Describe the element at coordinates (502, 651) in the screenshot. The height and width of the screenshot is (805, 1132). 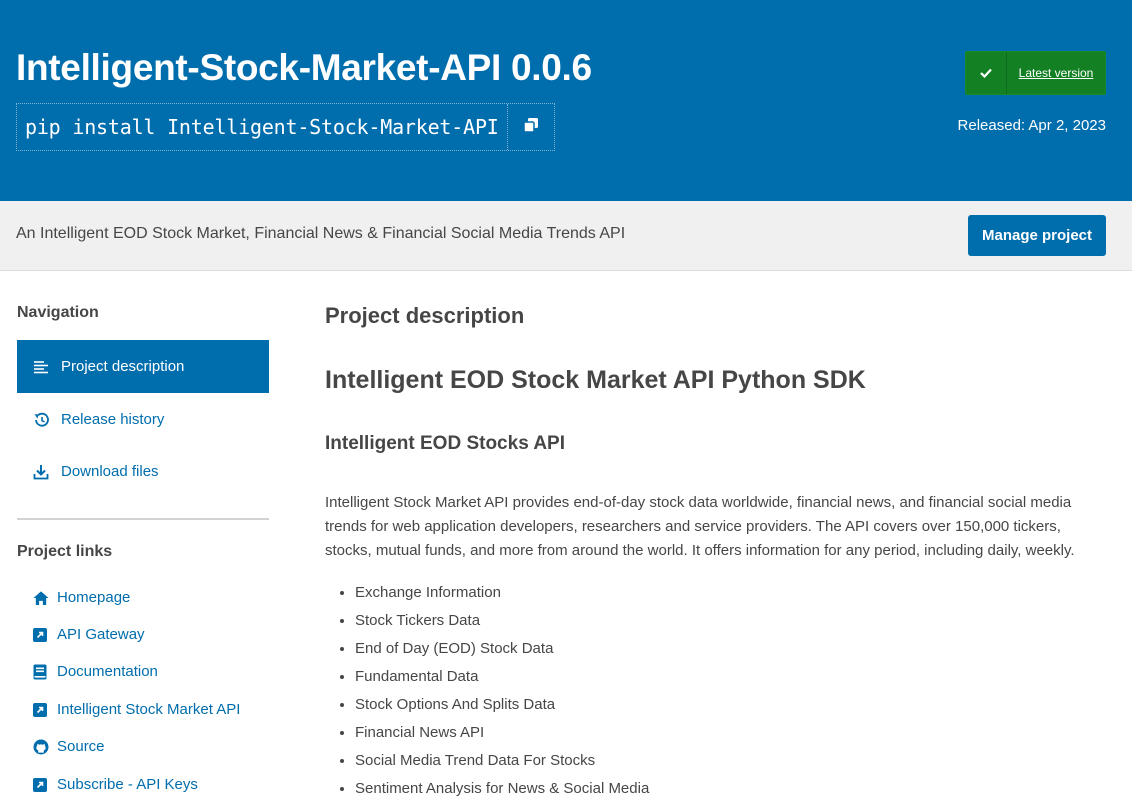
I see `list-item: End of Day (EOD) Stock Data` at that location.